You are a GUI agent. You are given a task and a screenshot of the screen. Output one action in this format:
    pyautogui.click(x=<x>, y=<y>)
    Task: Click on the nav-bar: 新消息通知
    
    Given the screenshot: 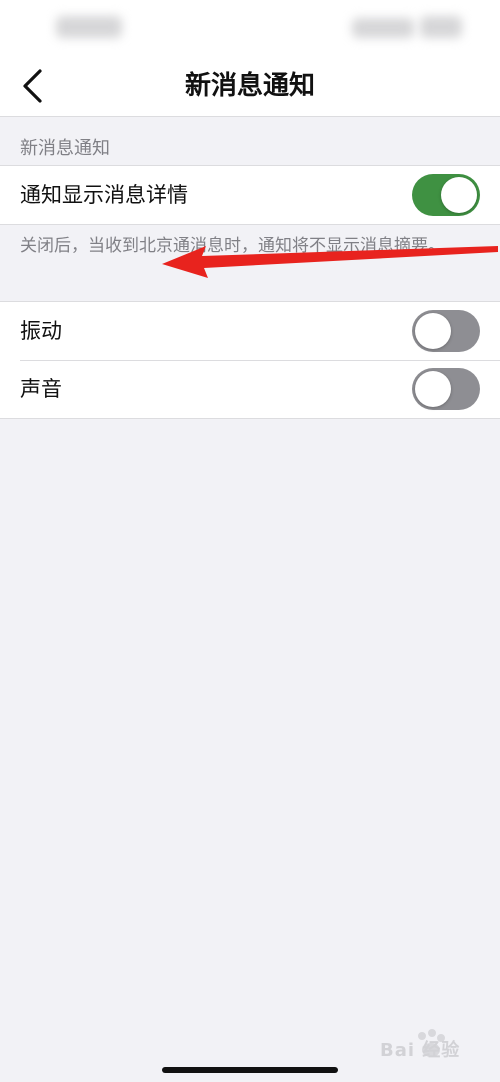 What is the action you would take?
    pyautogui.click(x=250, y=86)
    